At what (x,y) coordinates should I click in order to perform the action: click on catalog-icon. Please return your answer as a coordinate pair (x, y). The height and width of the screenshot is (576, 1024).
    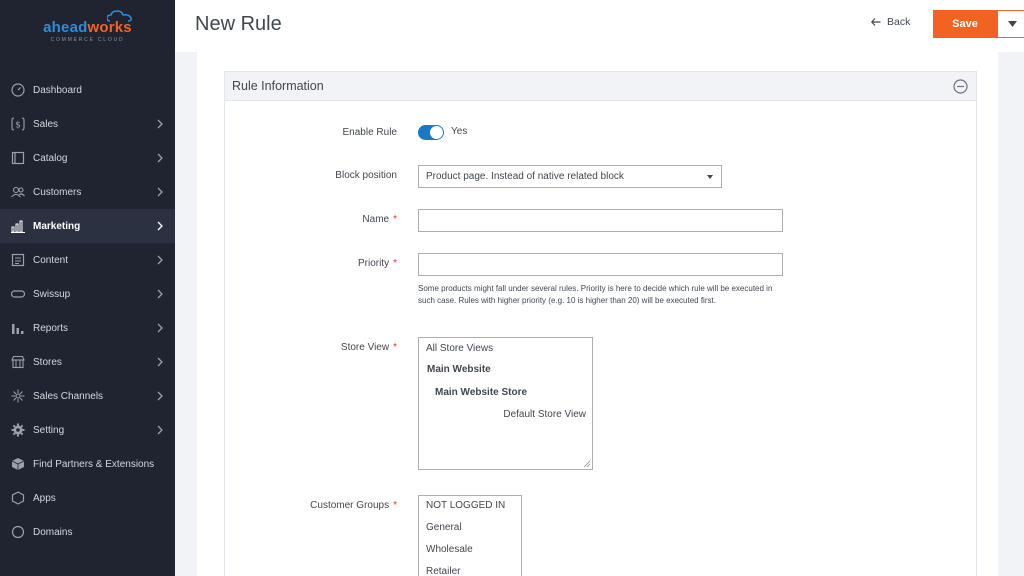
    Looking at the image, I should click on (18, 158).